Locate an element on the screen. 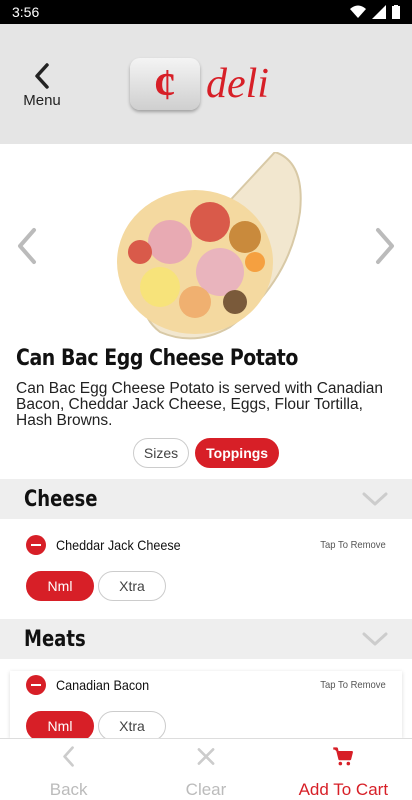  add-to-cart-label: Add To Cart is located at coordinates (343, 789).